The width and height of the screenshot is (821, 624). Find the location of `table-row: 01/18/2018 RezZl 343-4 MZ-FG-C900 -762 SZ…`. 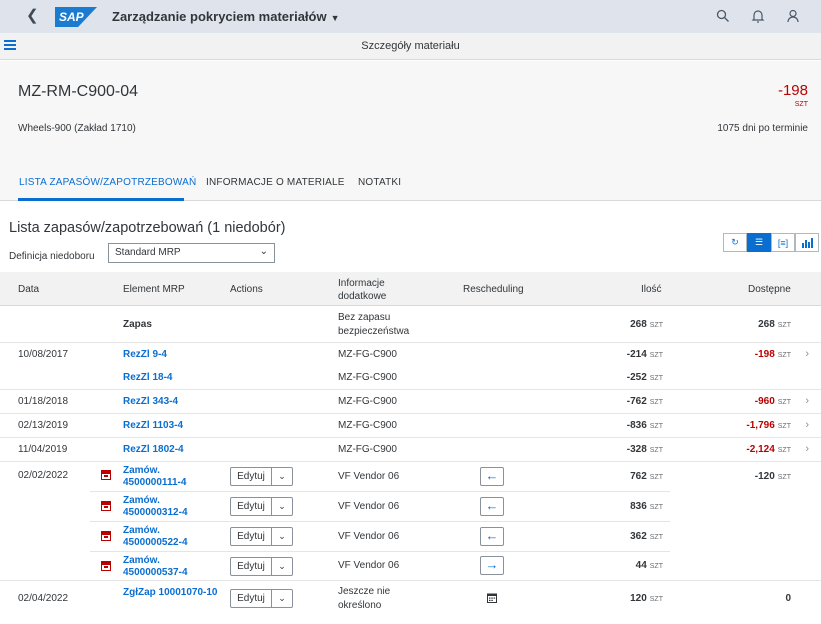

table-row: 01/18/2018 RezZl 343-4 MZ-FG-C900 -762 SZ… is located at coordinates (410, 402).